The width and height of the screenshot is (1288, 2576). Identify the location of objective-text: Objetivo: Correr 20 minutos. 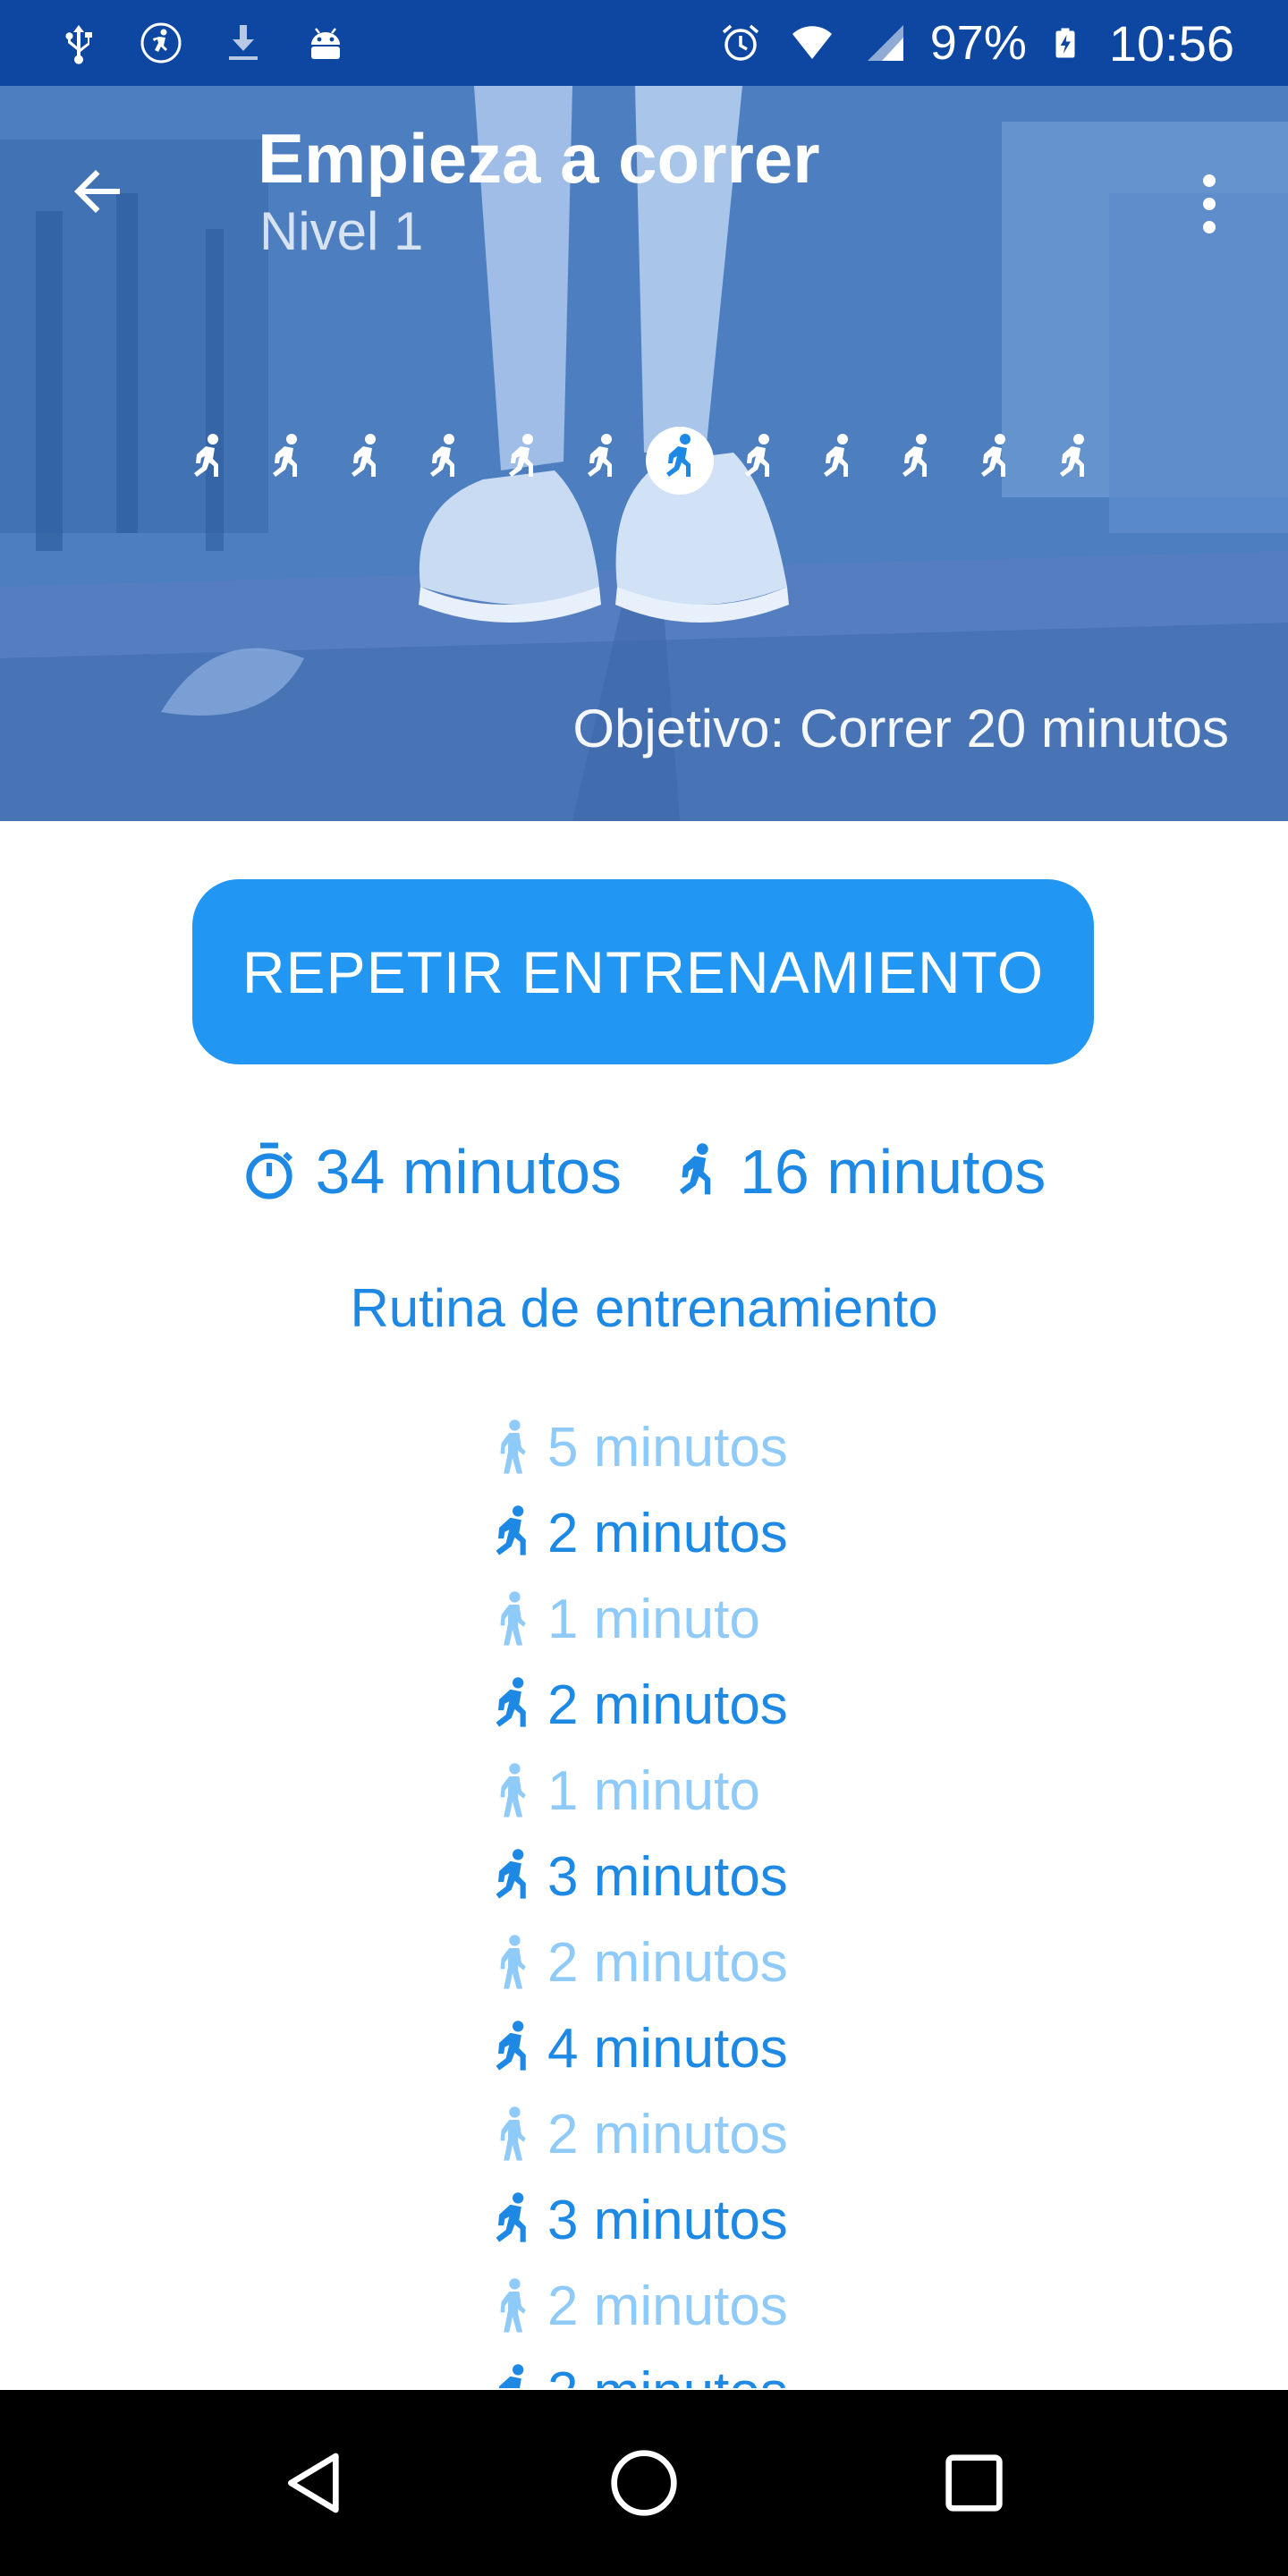
(900, 728).